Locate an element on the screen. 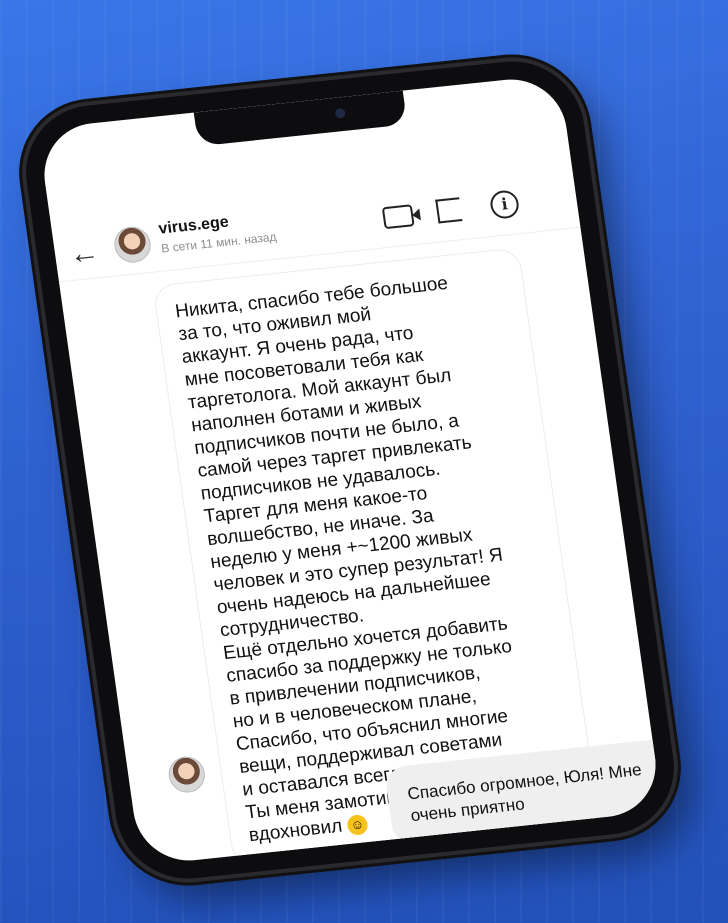  outgoing-message-text: Спасибо огромное, Юля! Мне очень приятно is located at coordinates (524, 793).